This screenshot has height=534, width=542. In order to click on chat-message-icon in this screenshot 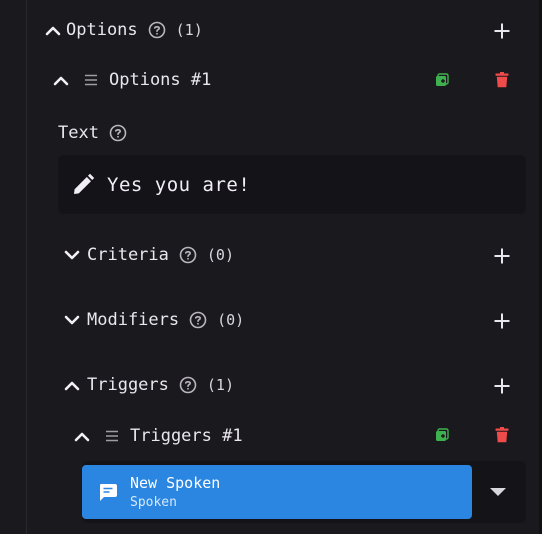, I will do `click(108, 492)`.